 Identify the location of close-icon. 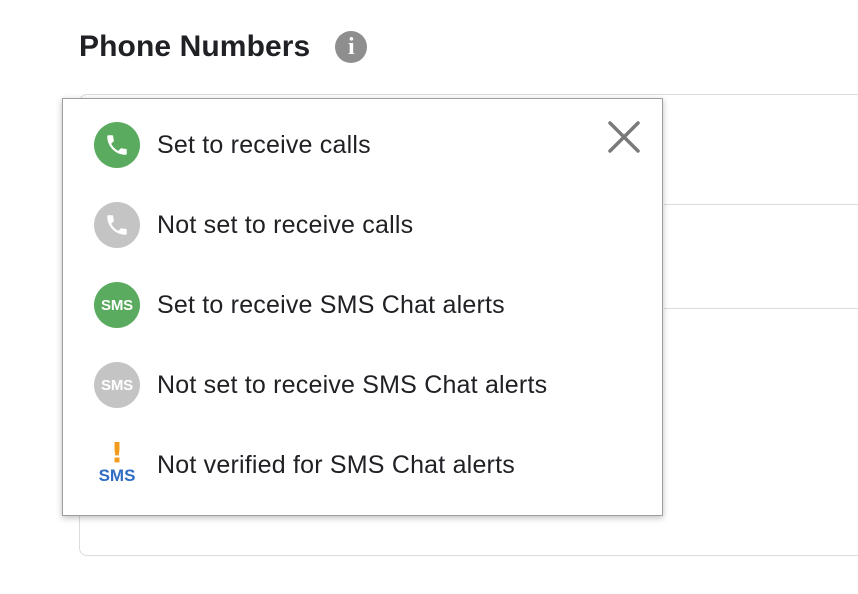
(624, 137).